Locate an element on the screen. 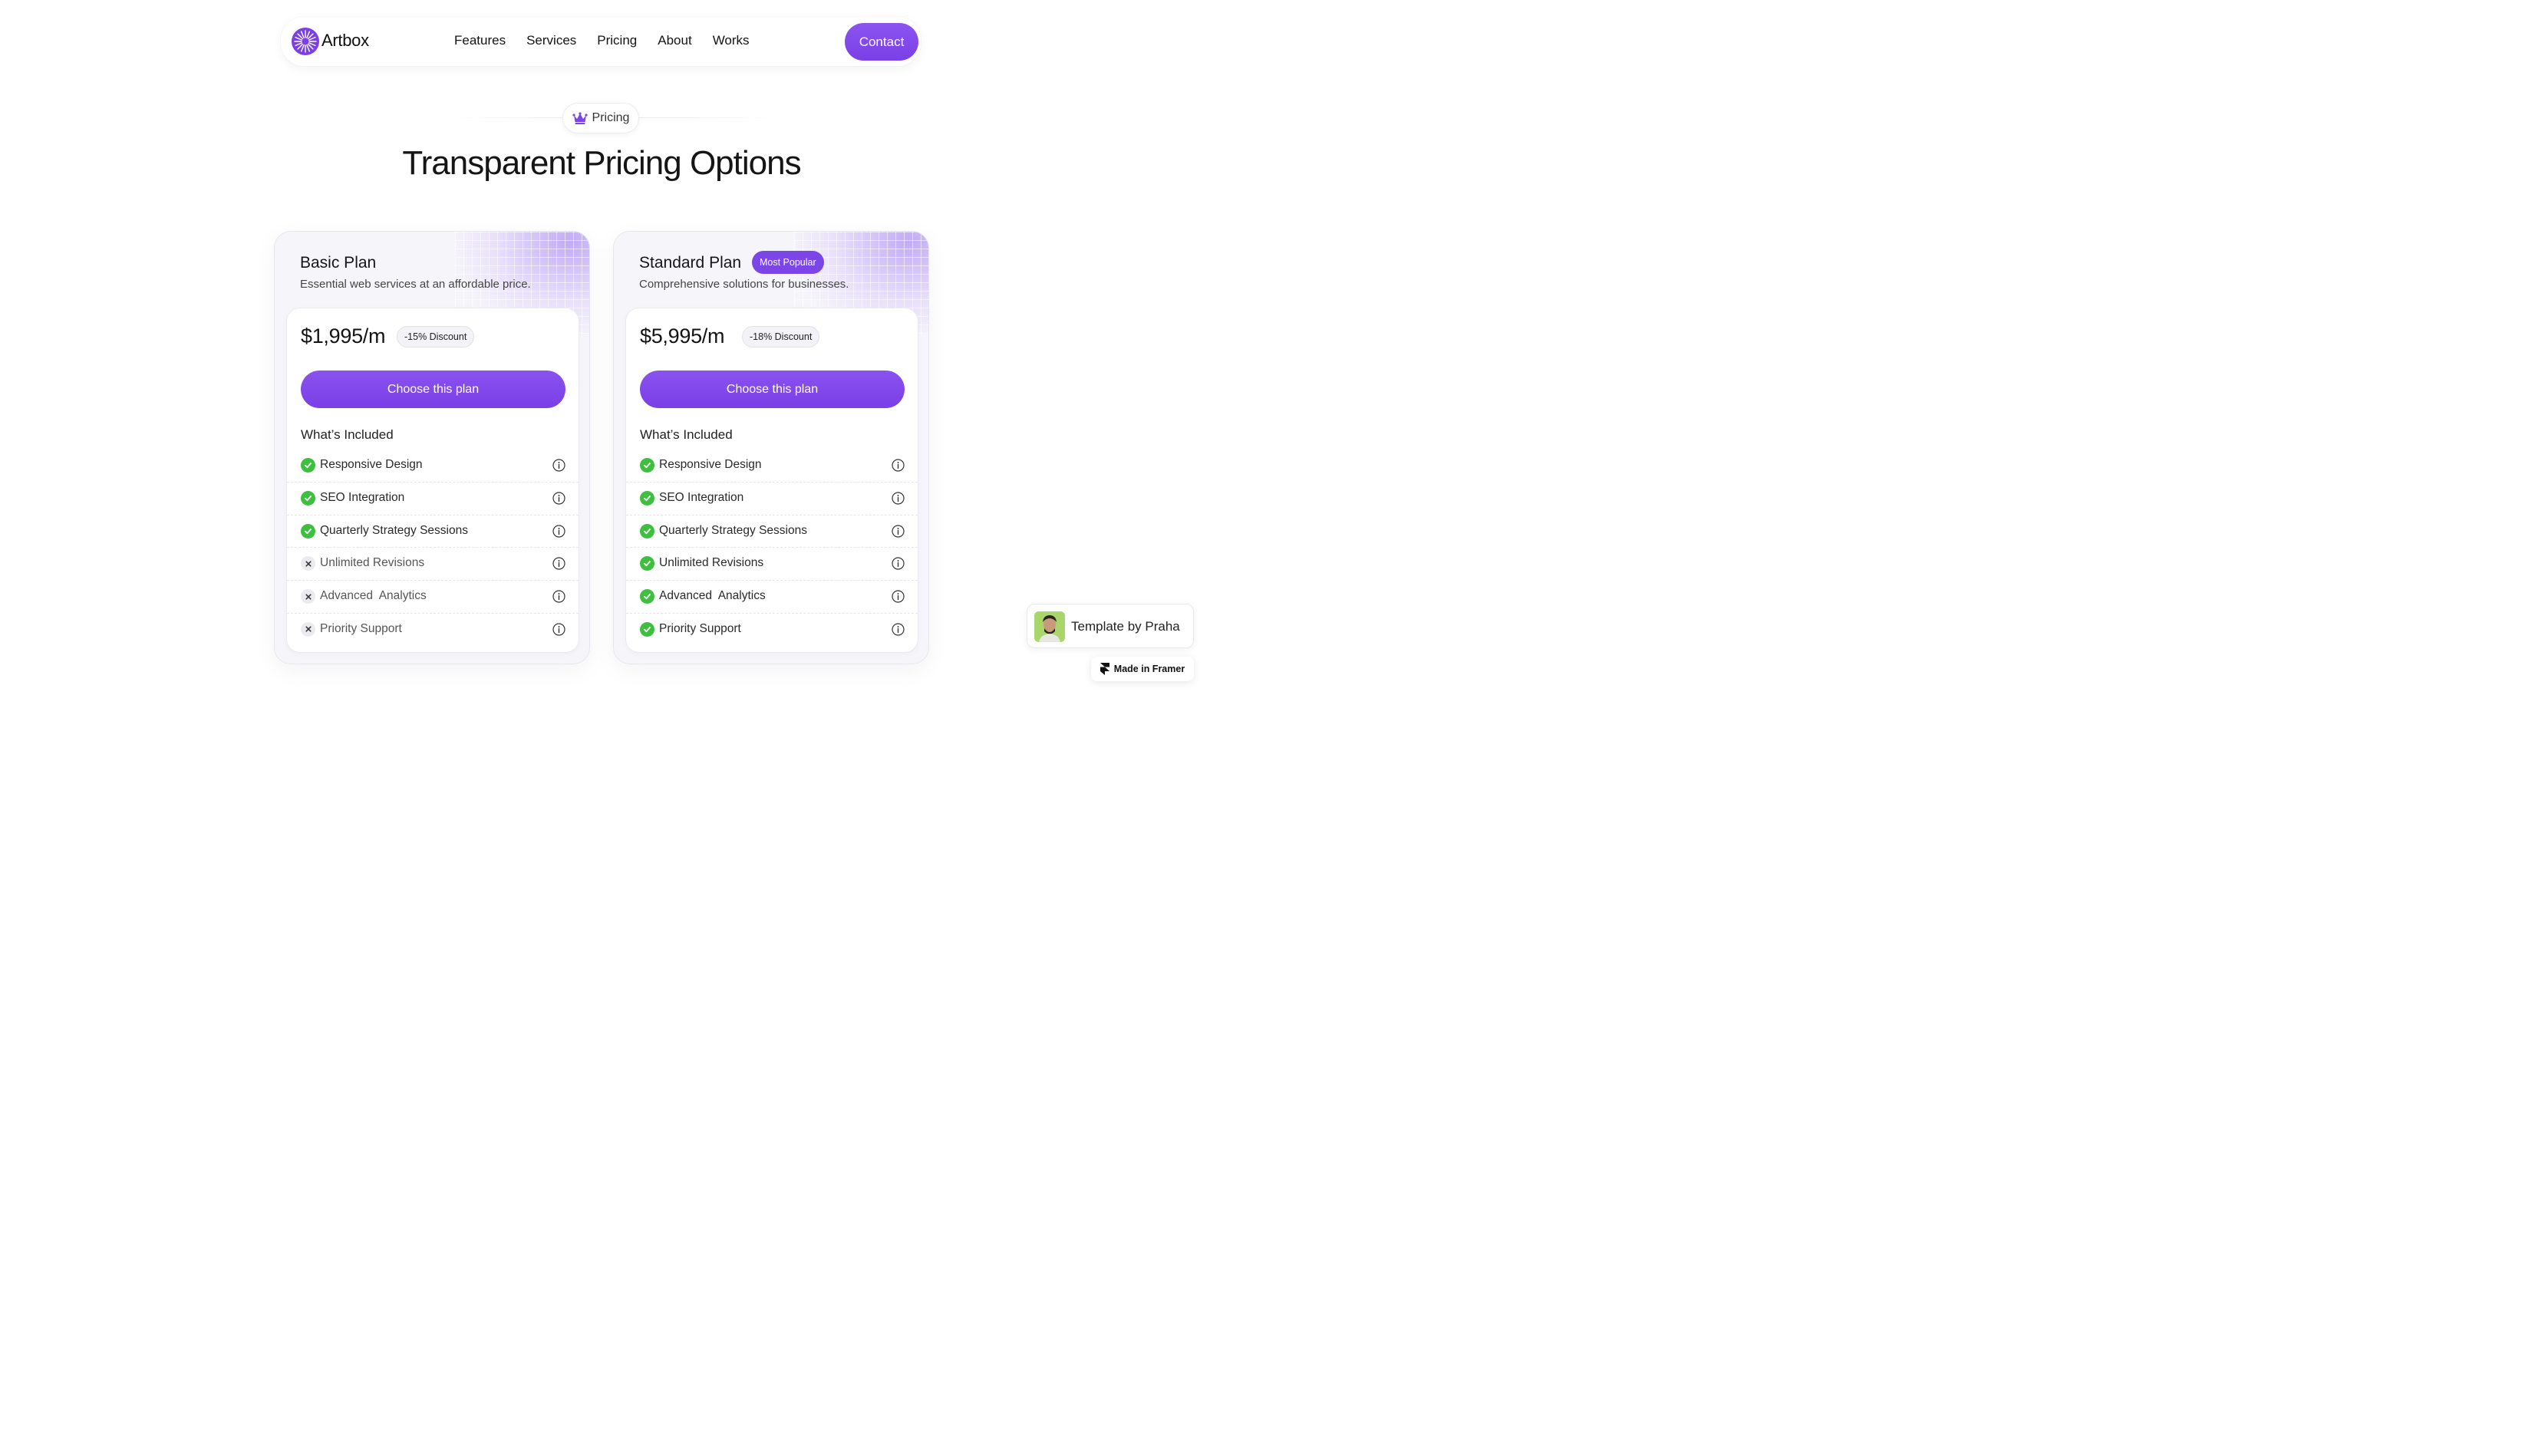  section-badge: Pricing is located at coordinates (600, 118).